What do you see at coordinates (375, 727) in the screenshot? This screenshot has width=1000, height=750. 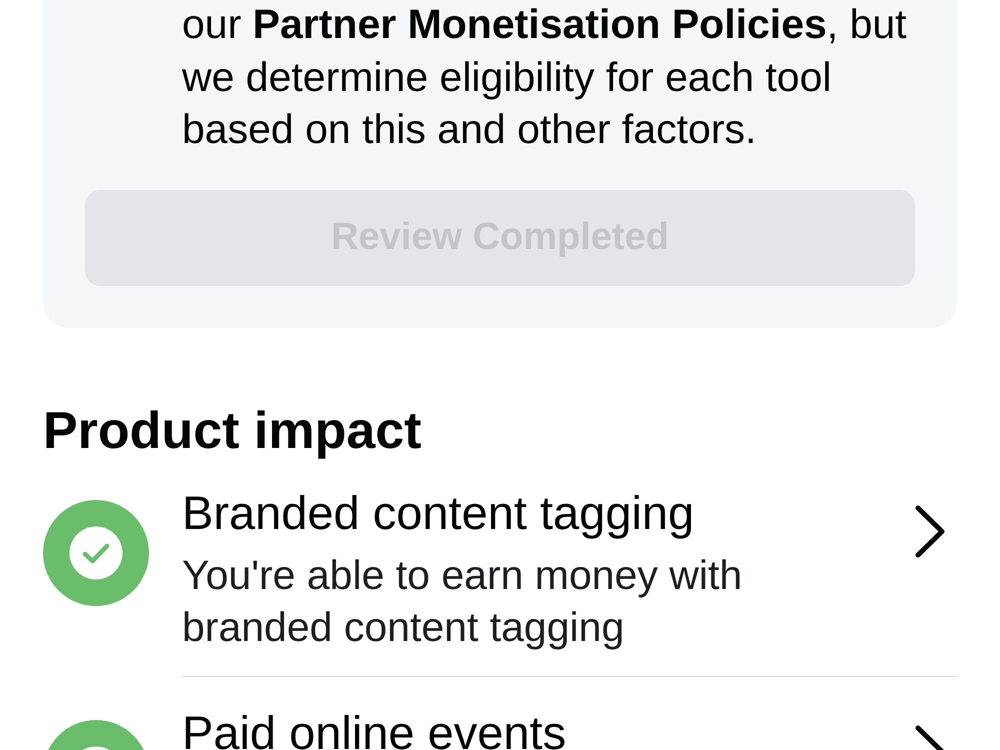 I see `item-title: Paid online events` at bounding box center [375, 727].